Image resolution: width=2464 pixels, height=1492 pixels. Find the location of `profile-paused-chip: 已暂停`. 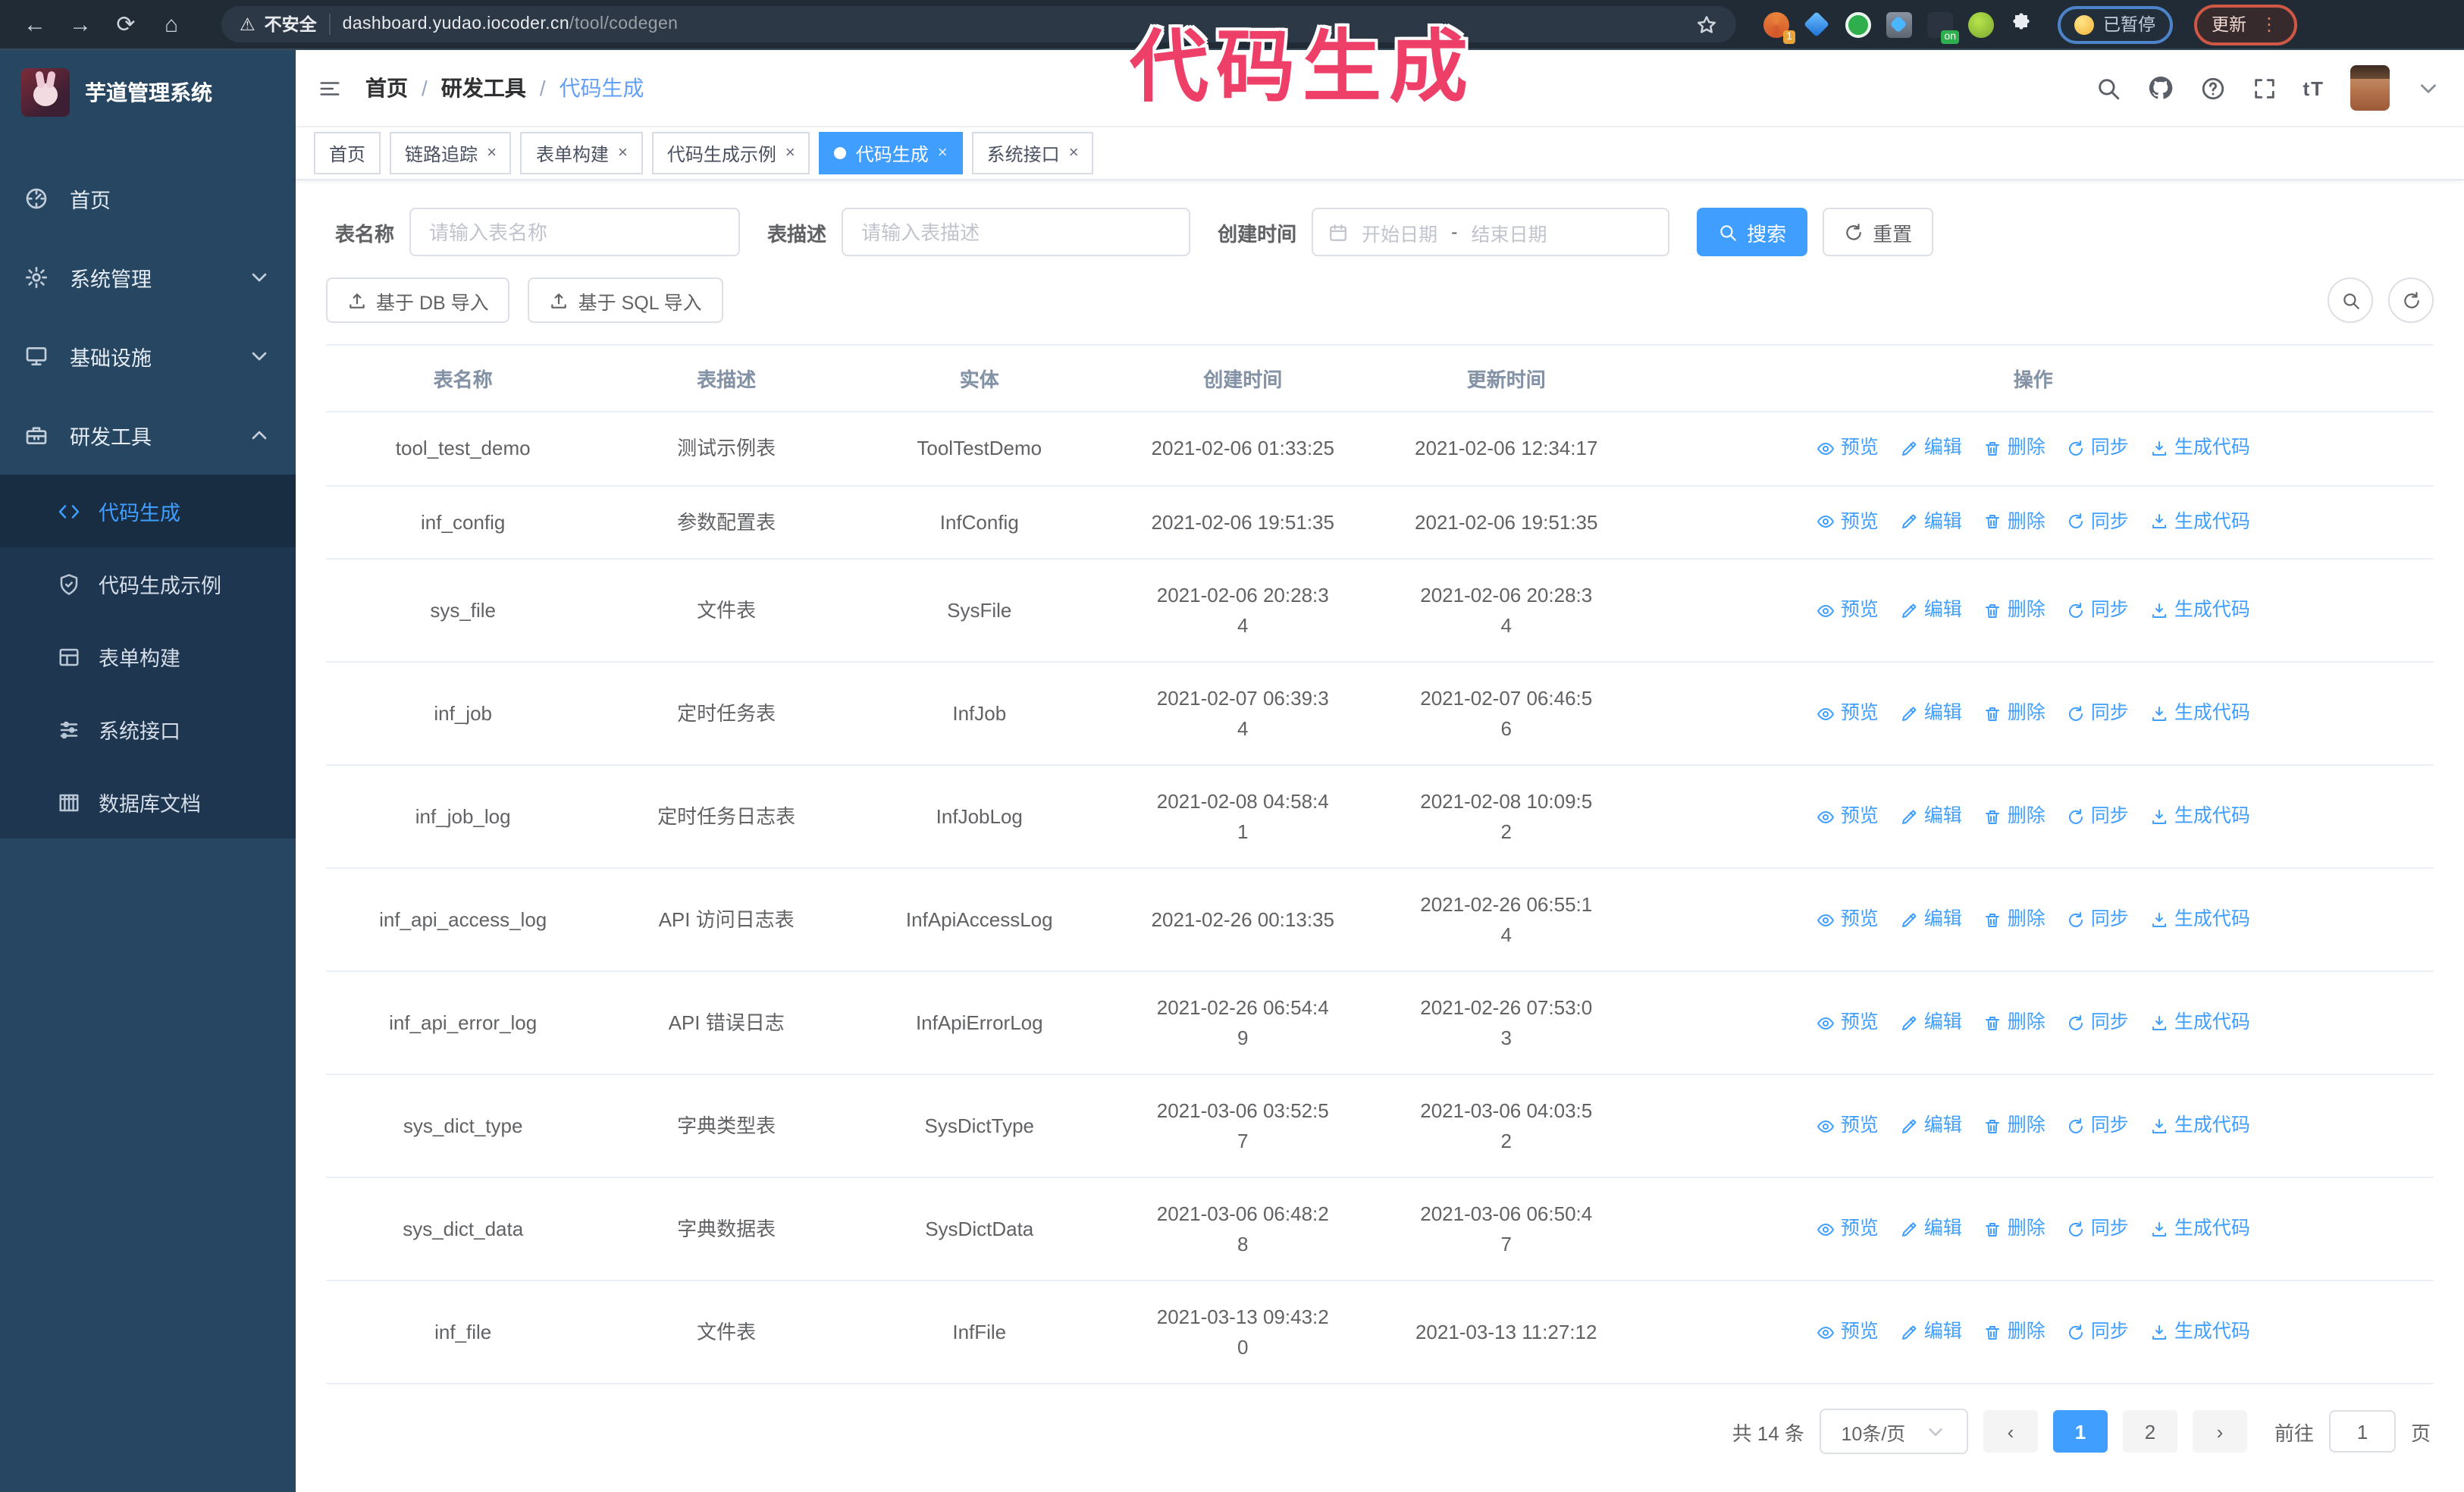

profile-paused-chip: 已暂停 is located at coordinates (2115, 24).